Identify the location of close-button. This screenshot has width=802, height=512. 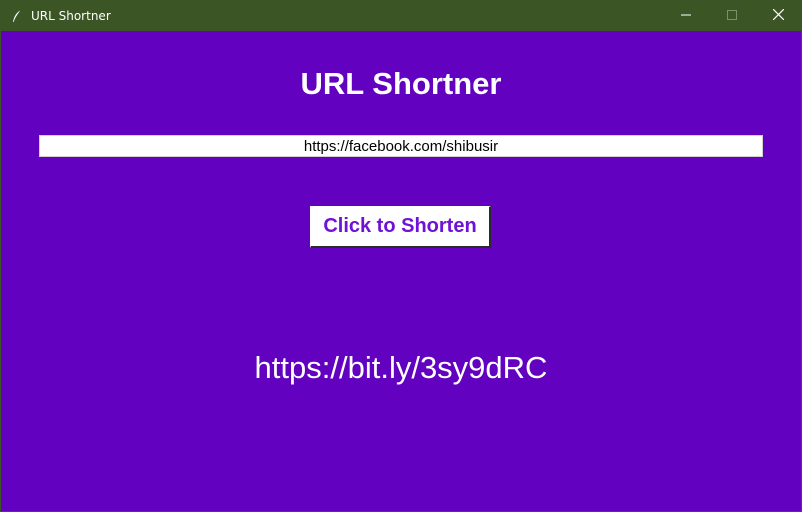
(778, 16).